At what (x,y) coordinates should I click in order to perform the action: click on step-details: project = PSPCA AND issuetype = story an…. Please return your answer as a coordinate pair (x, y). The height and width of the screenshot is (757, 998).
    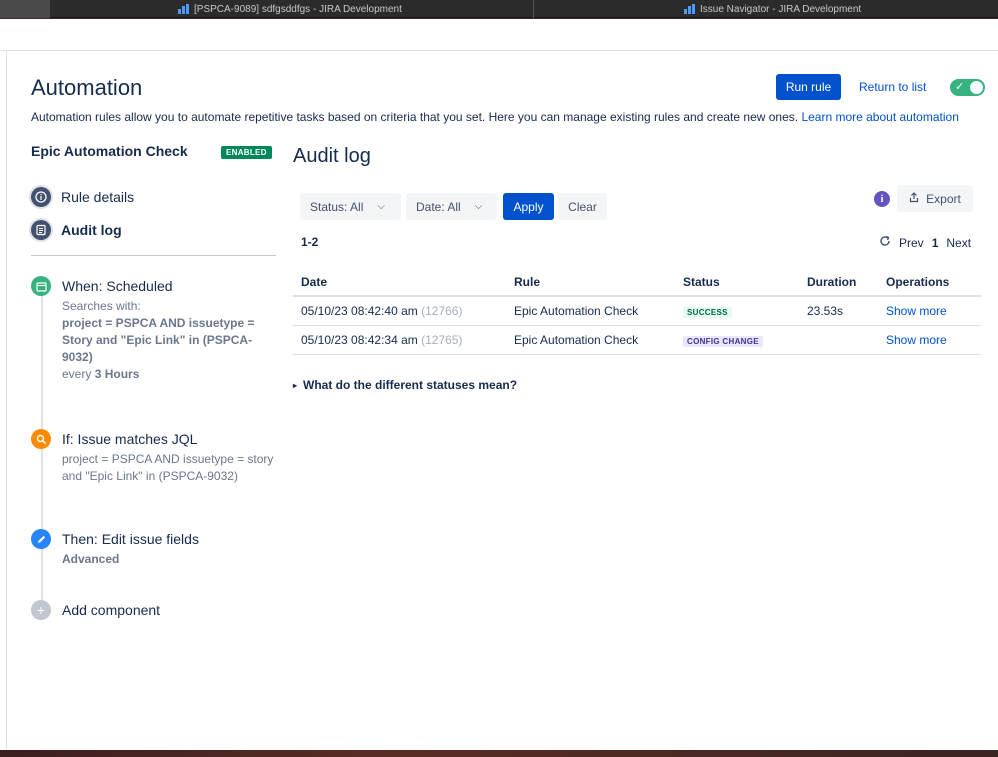
    Looking at the image, I should click on (168, 467).